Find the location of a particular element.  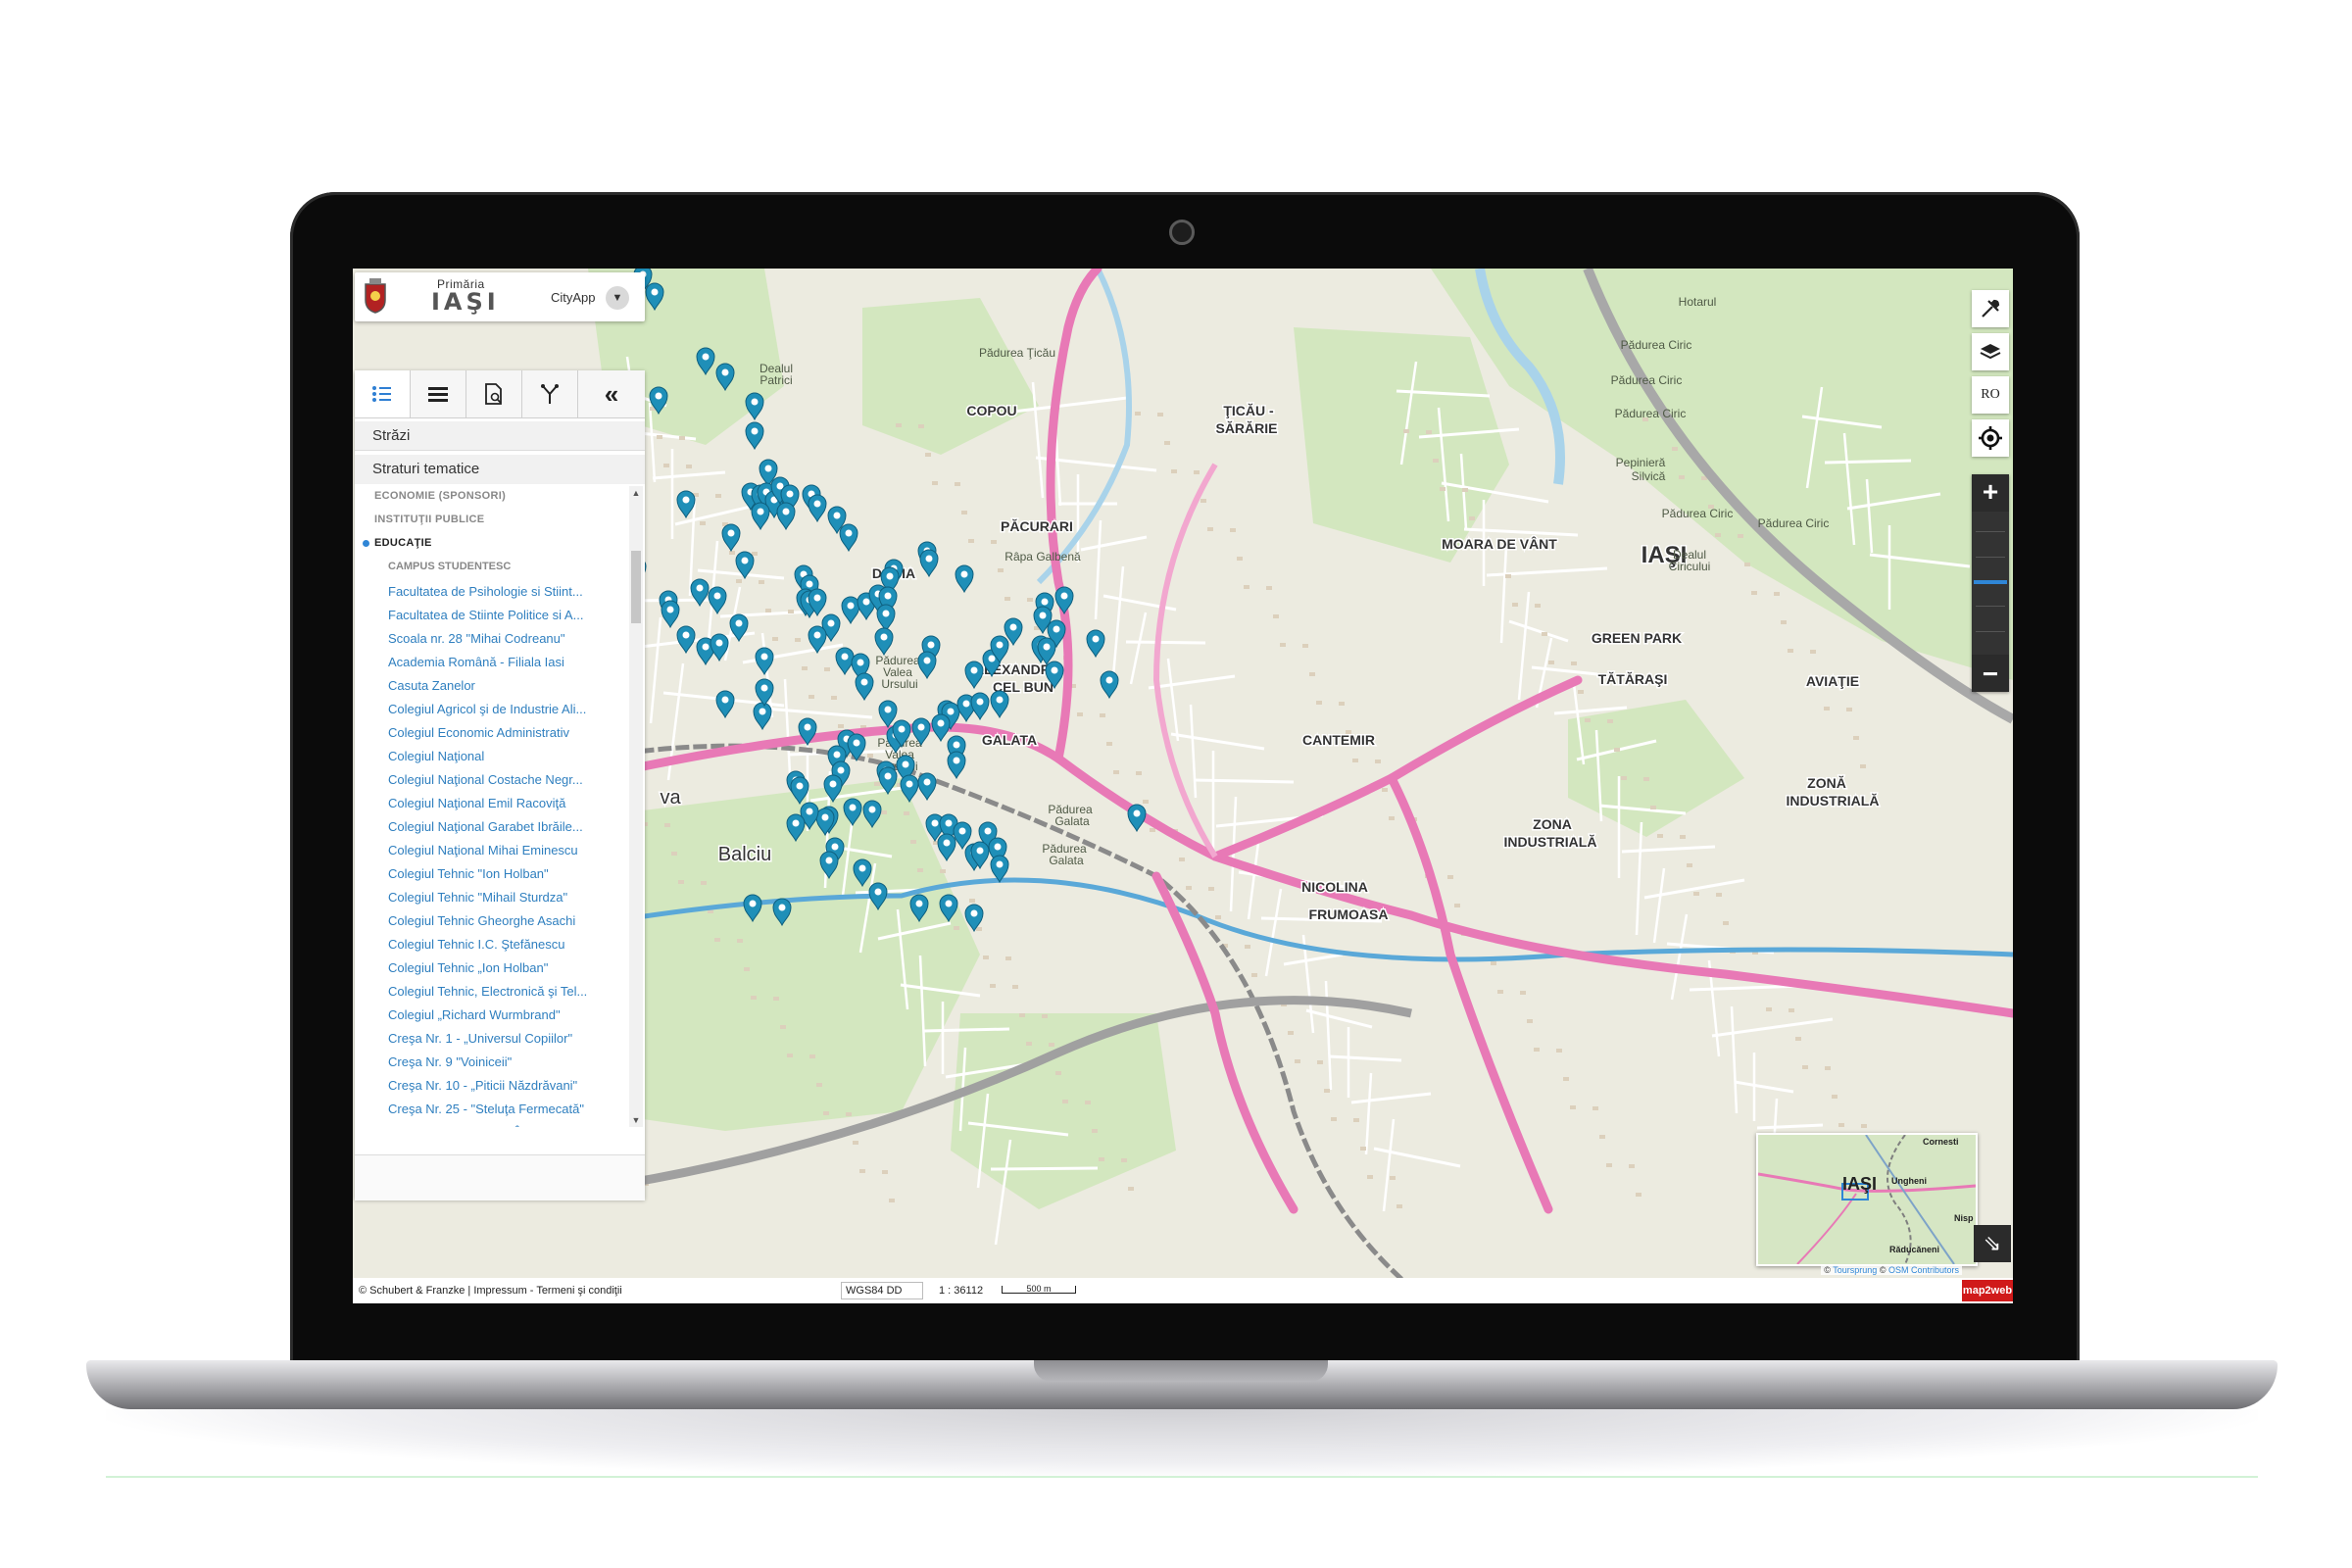

map-label: Pădurea Ţicău is located at coordinates (1017, 353).